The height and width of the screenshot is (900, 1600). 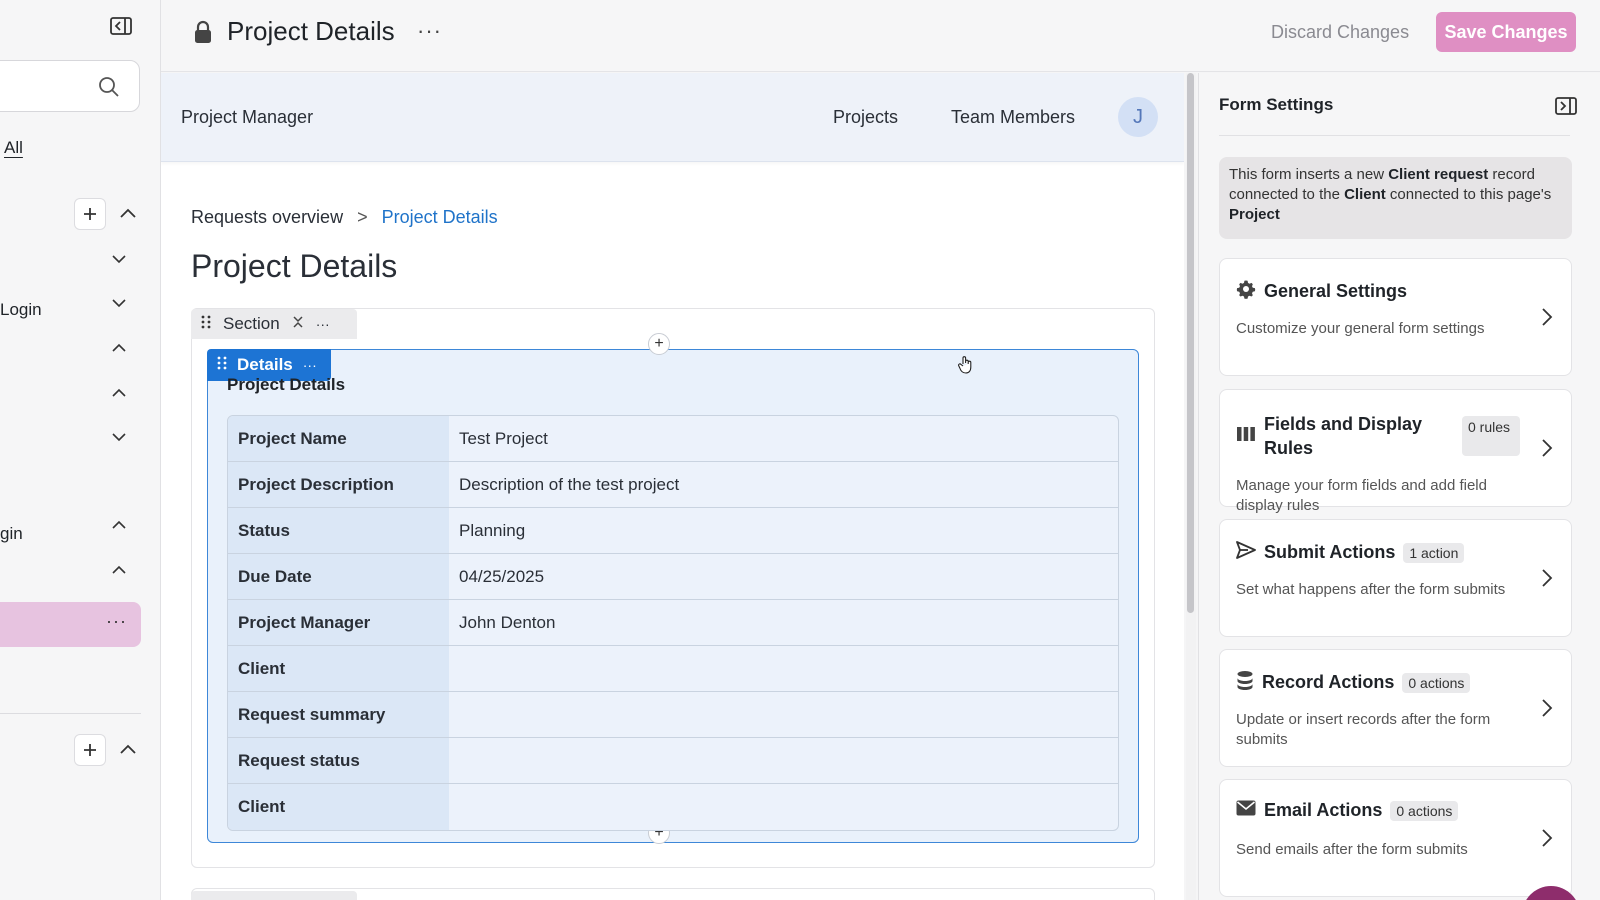 I want to click on search-icon, so click(x=109, y=89).